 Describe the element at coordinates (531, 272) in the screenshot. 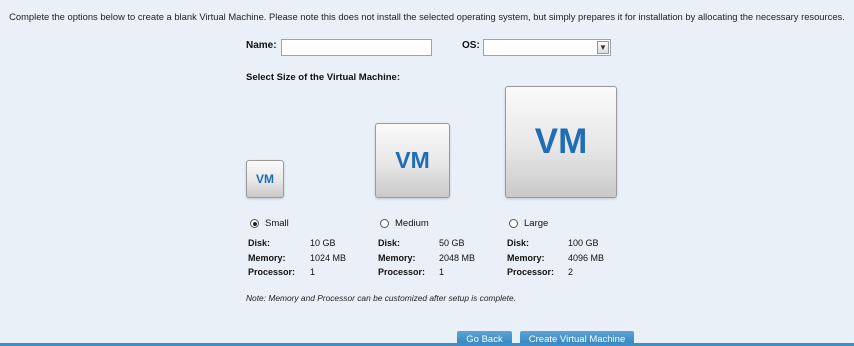

I see `large-processor-label: Processor:` at that location.